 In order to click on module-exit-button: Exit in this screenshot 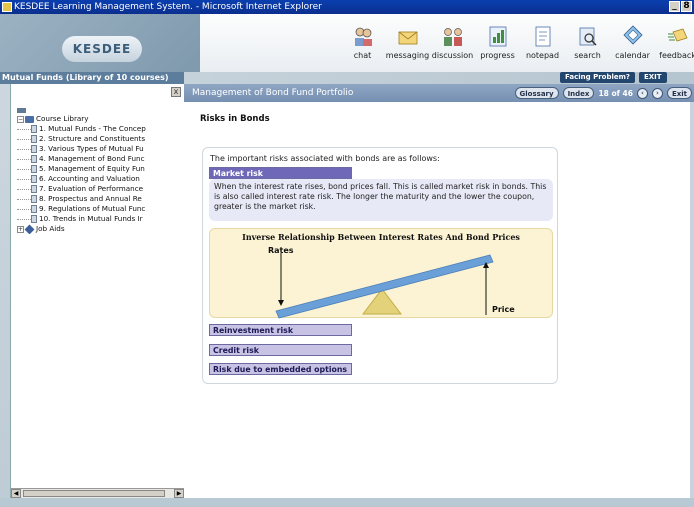, I will do `click(679, 93)`.